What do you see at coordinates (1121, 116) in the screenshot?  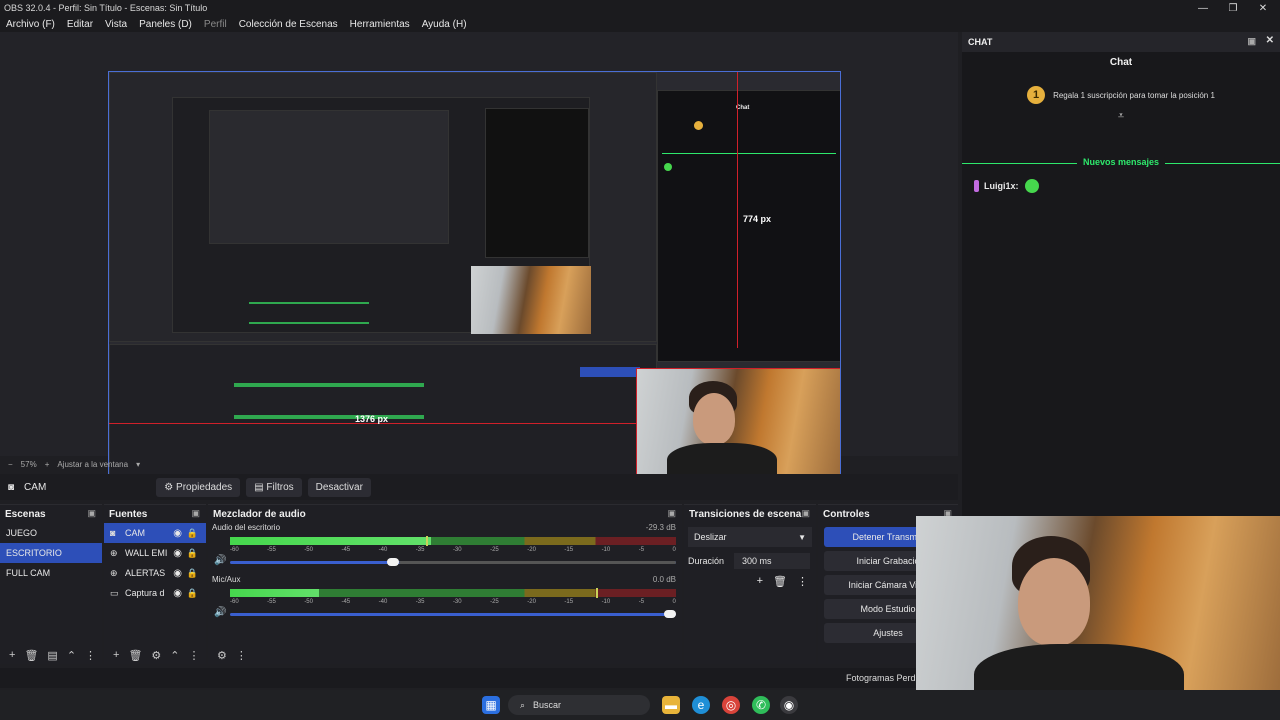 I see `chevron-down-icon: ⩡` at bounding box center [1121, 116].